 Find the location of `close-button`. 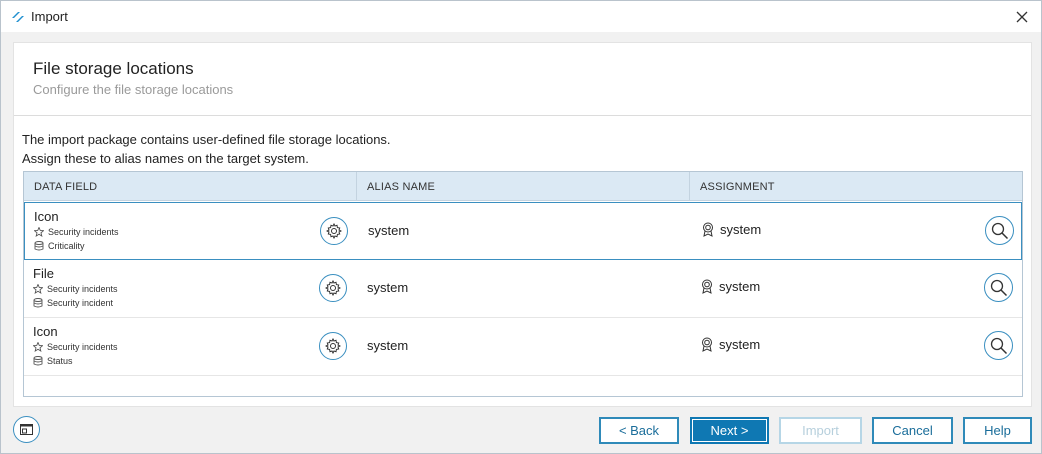

close-button is located at coordinates (1022, 17).